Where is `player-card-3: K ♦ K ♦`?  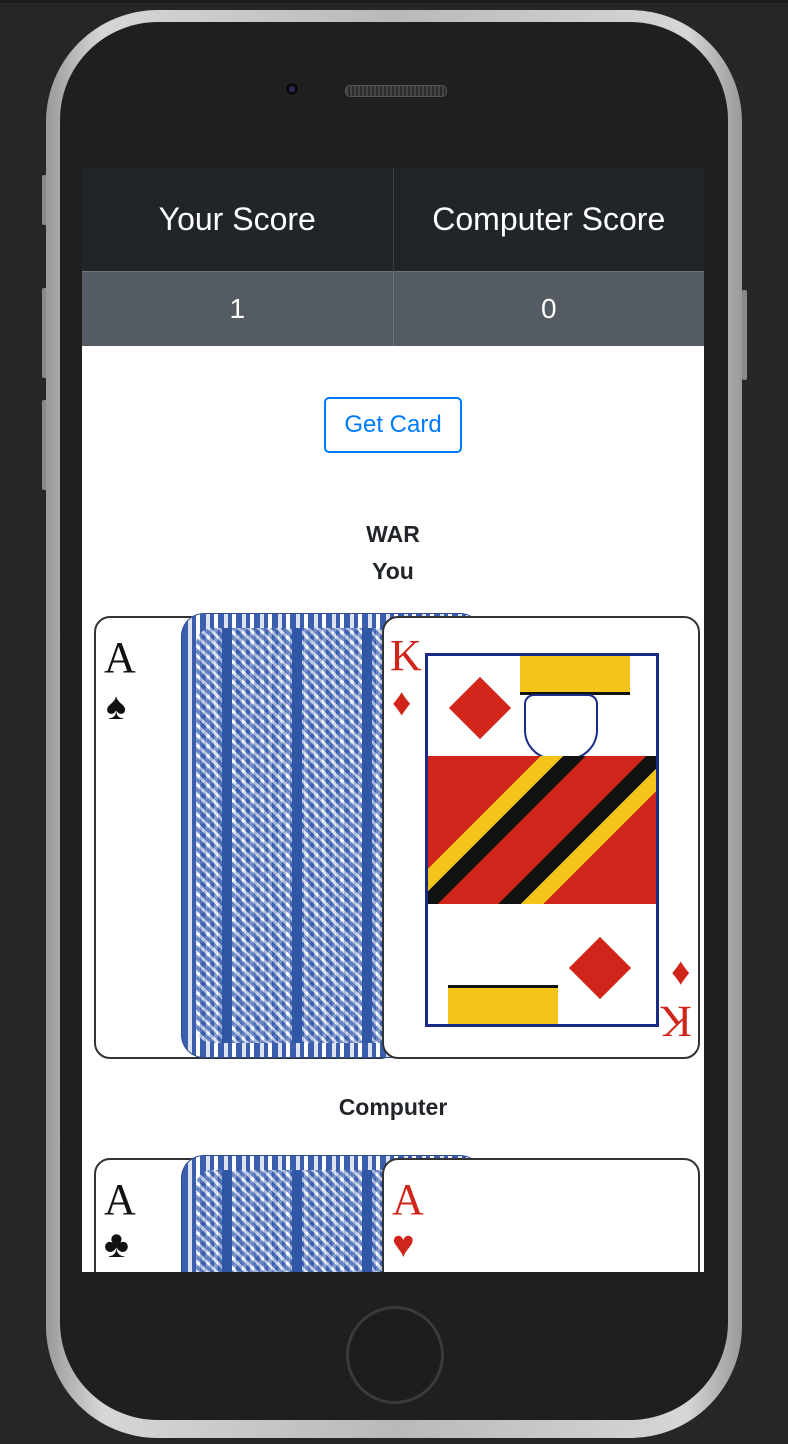
player-card-3: K ♦ K ♦ is located at coordinates (541, 837).